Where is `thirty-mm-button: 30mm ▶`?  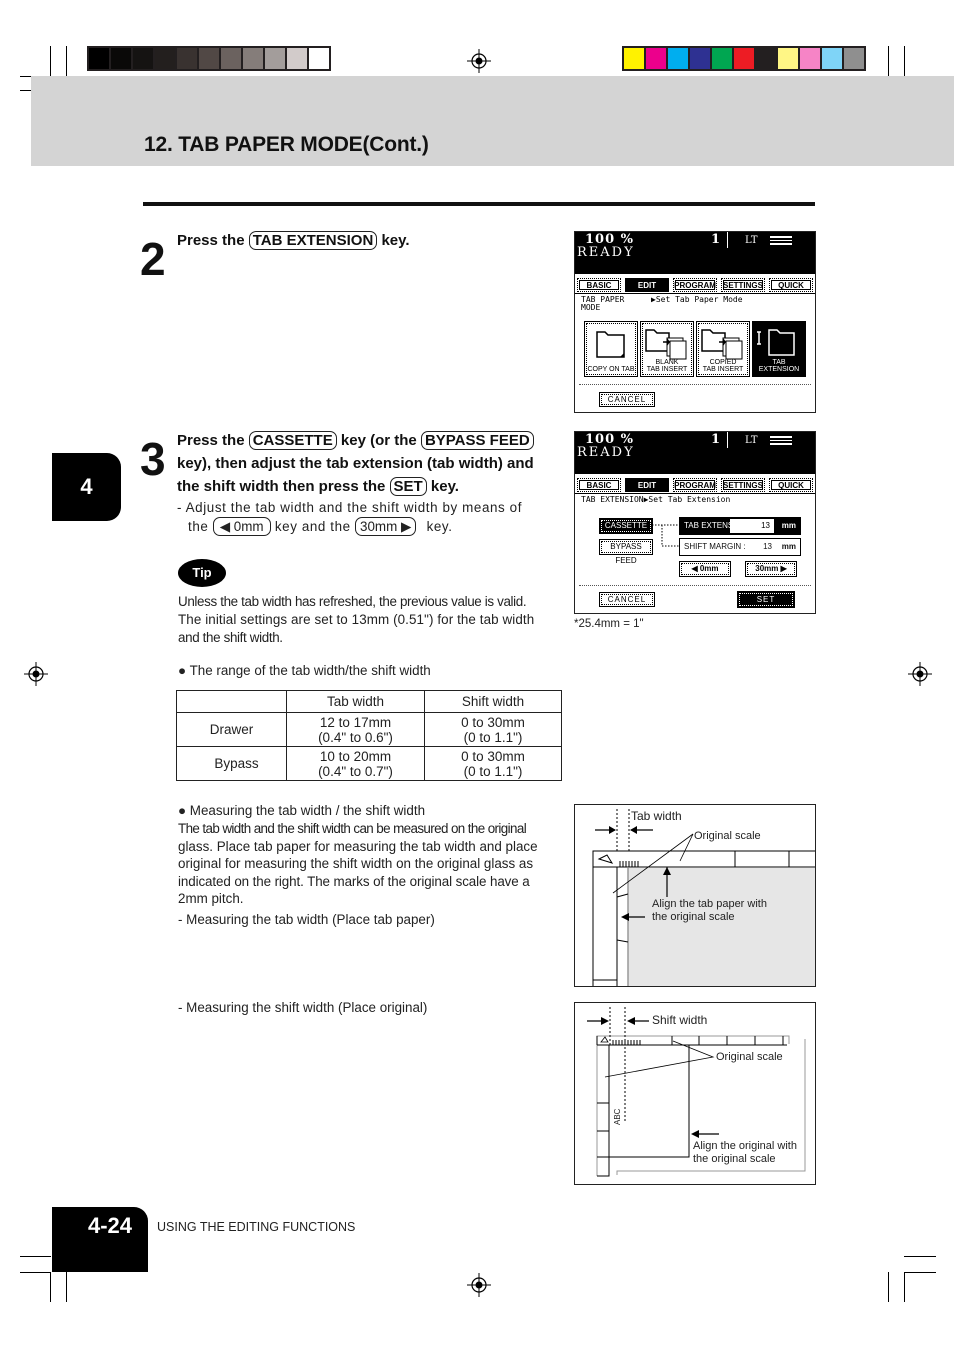 thirty-mm-button: 30mm ▶ is located at coordinates (771, 569).